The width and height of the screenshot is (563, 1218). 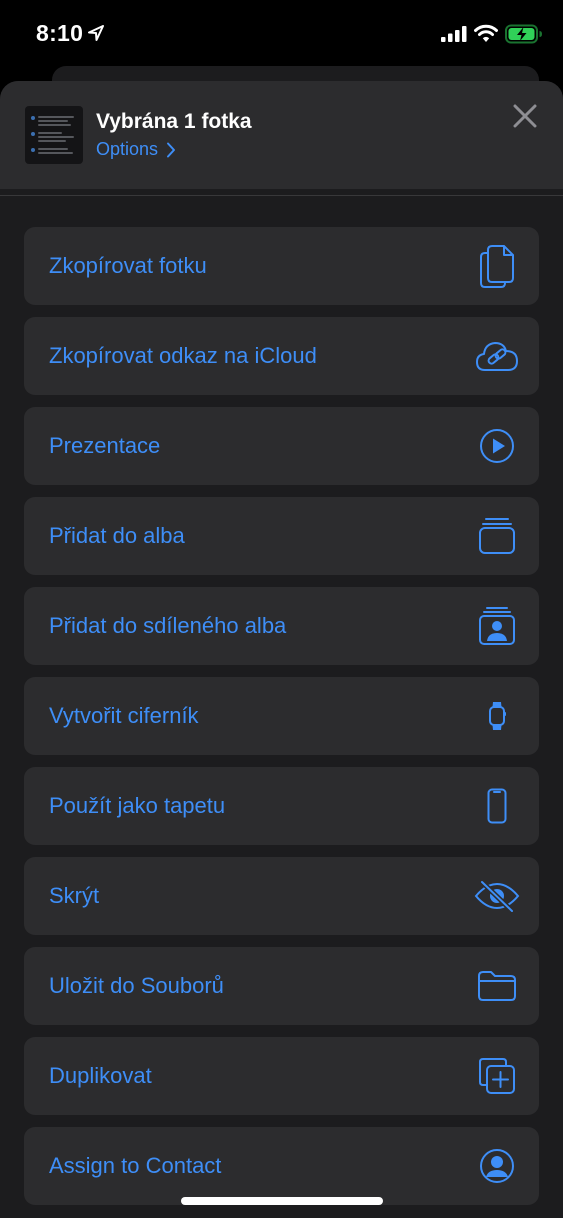 I want to click on album-stack-icon, so click(x=497, y=536).